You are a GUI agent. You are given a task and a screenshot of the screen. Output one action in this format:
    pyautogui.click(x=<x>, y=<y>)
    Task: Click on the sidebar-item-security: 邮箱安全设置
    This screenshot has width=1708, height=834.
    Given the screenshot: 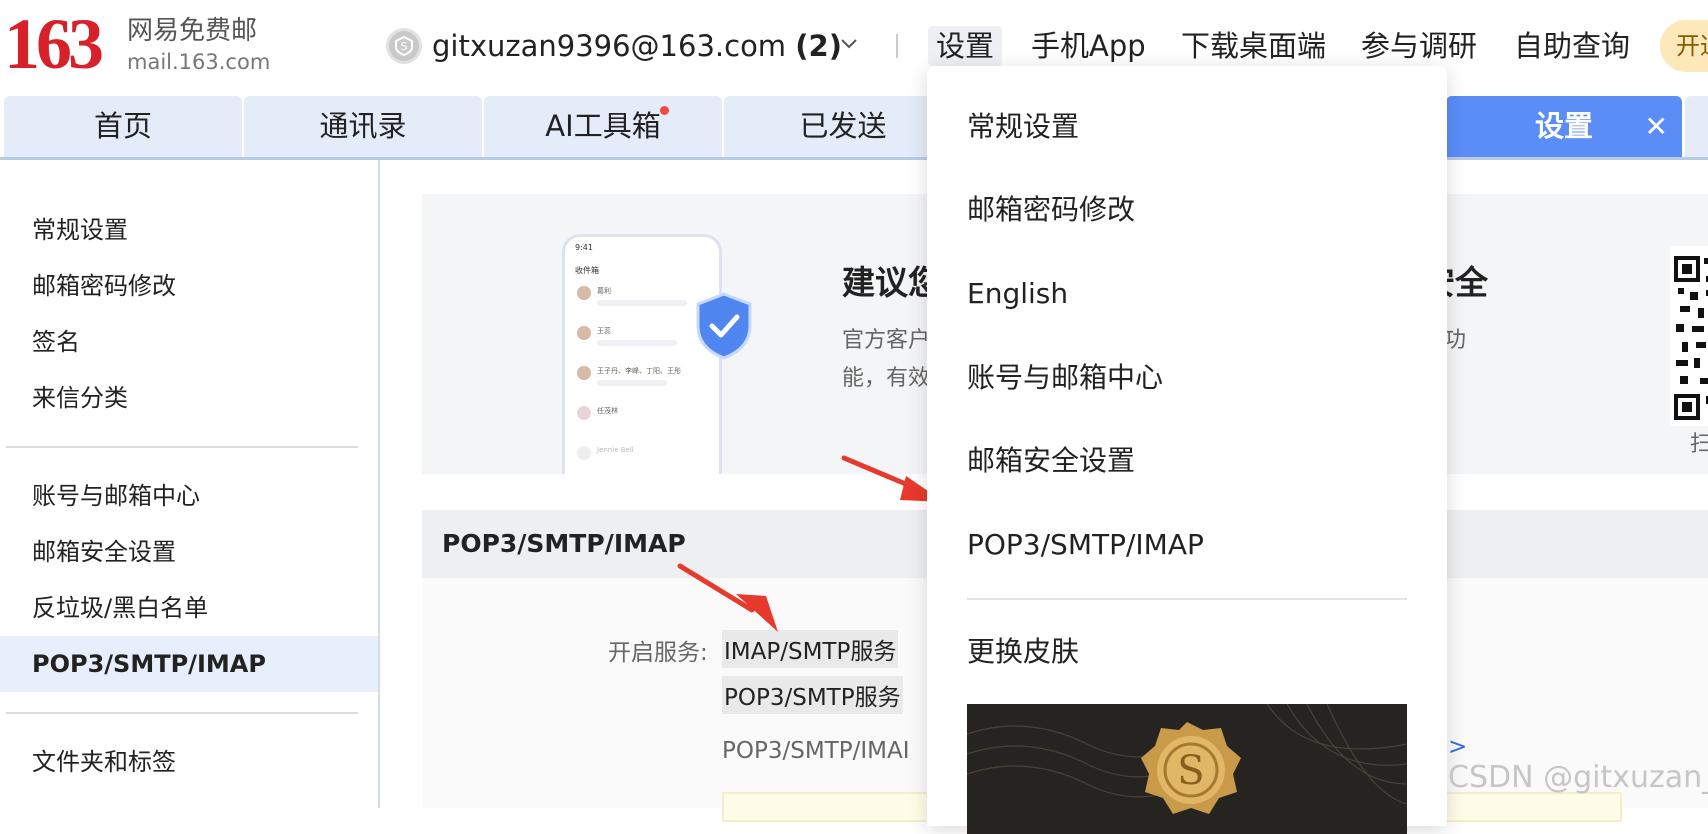 What is the action you would take?
    pyautogui.click(x=189, y=552)
    